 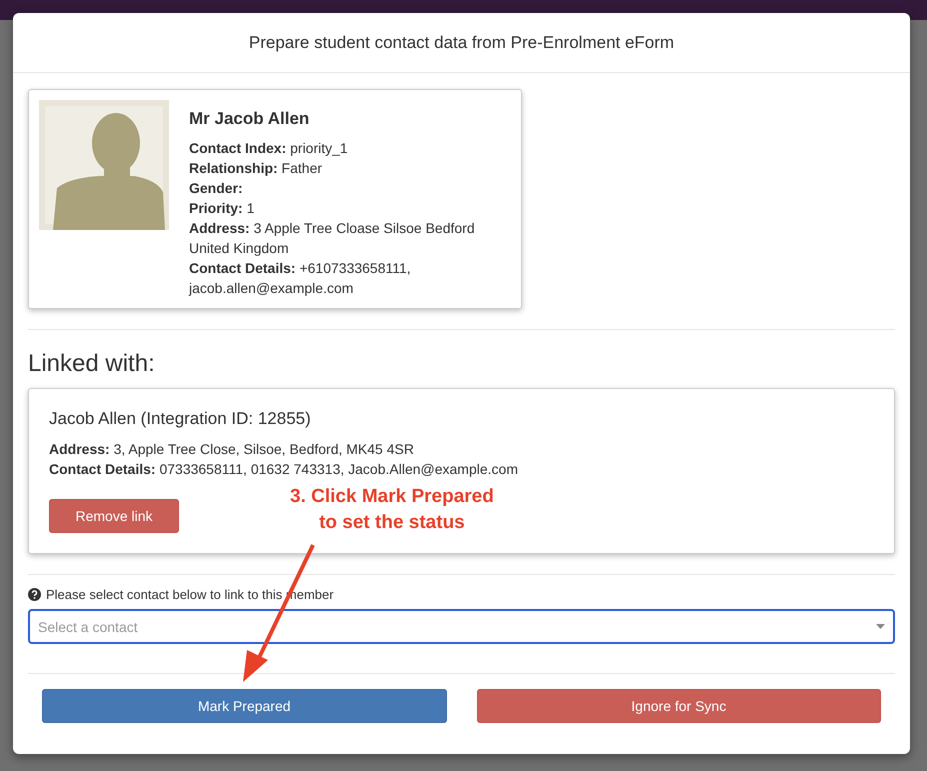 What do you see at coordinates (300, 278) in the screenshot?
I see `detail-text: Contact Details: +6107333658111, jacob.allen@example.com` at bounding box center [300, 278].